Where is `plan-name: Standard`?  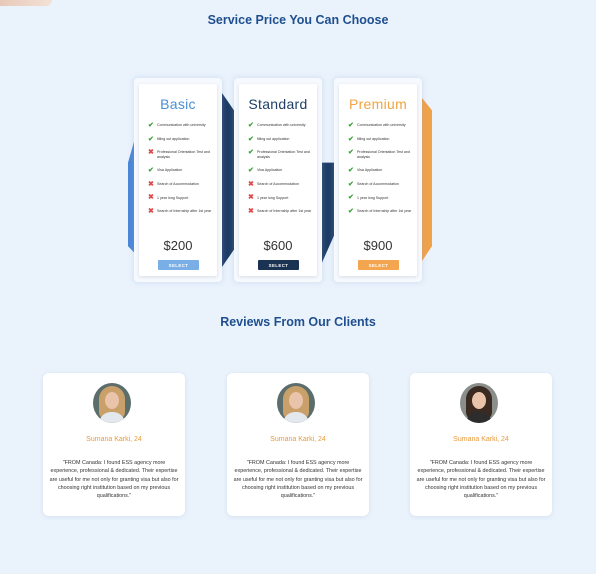
plan-name: Standard is located at coordinates (278, 104).